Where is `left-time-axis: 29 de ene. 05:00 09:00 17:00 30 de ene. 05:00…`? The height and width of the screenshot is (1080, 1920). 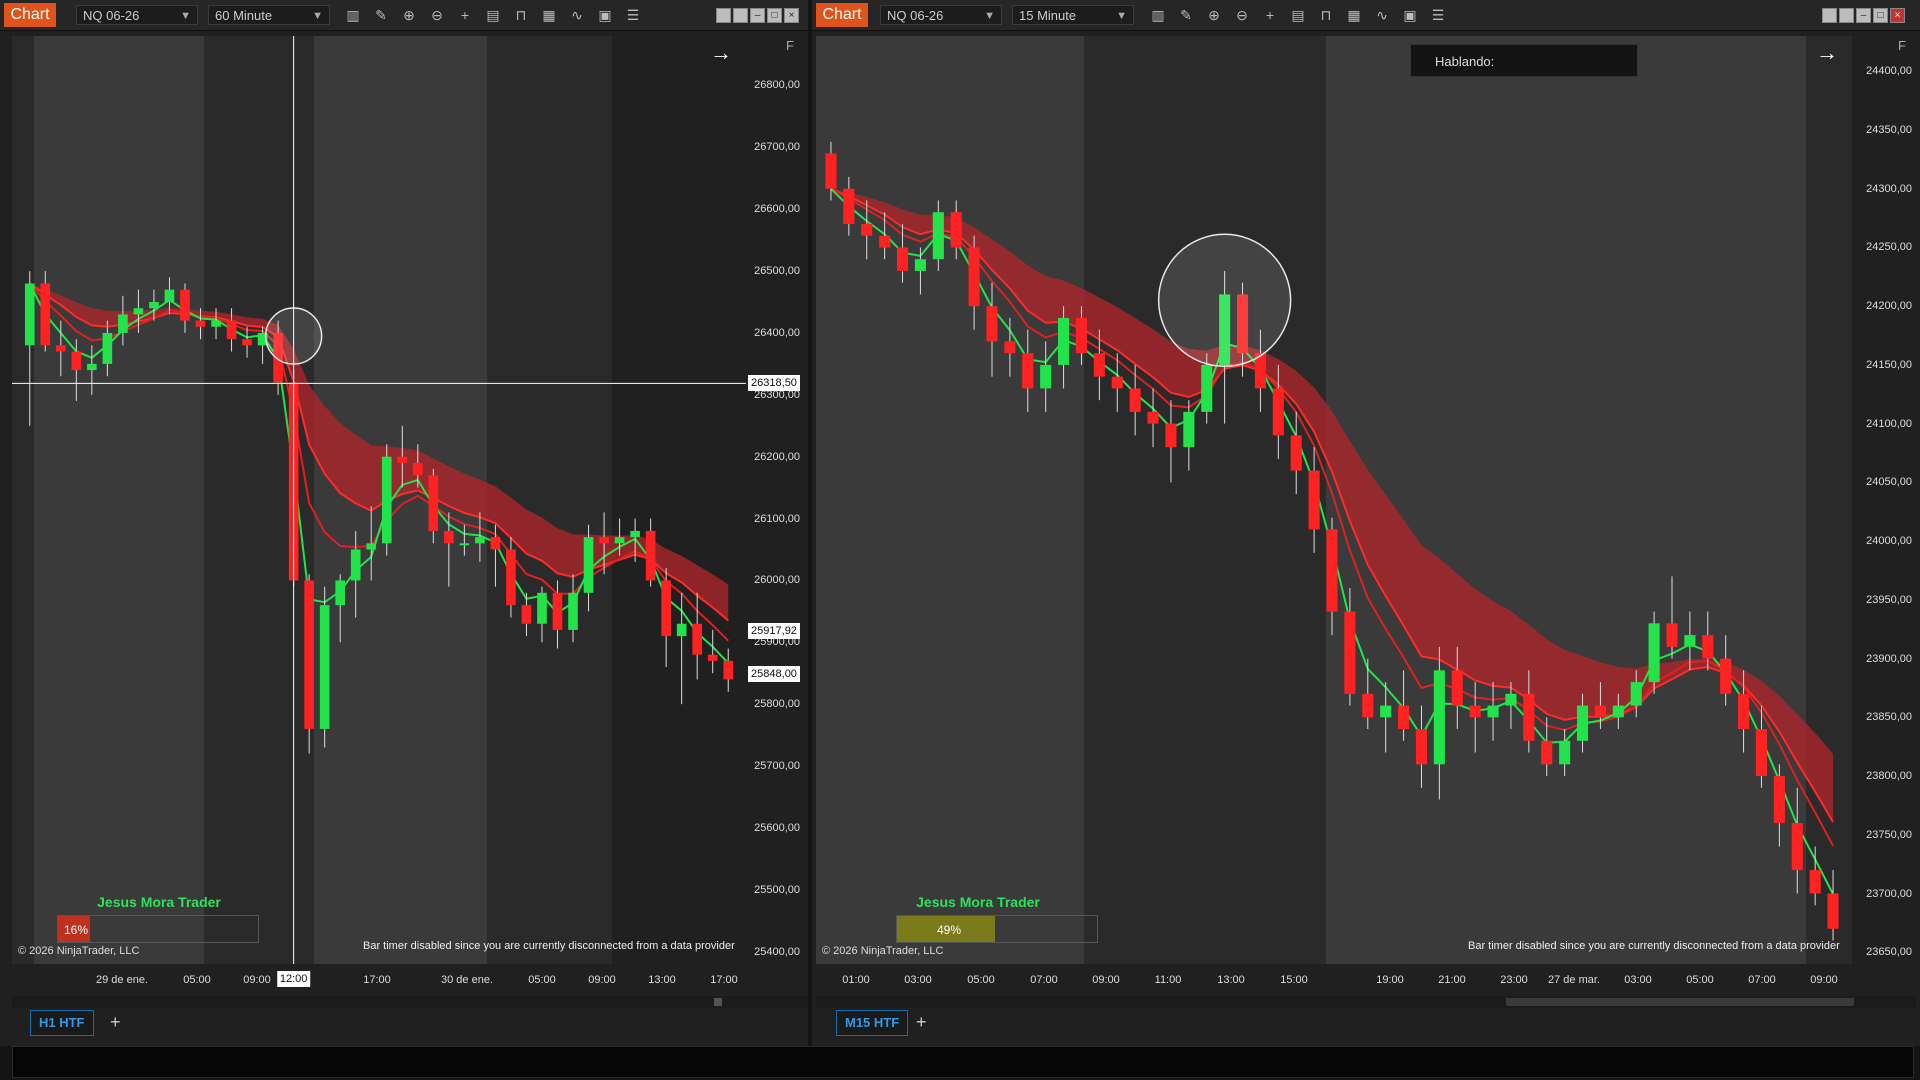 left-time-axis: 29 de ene. 05:00 09:00 17:00 30 de ene. 05:00… is located at coordinates (379, 979).